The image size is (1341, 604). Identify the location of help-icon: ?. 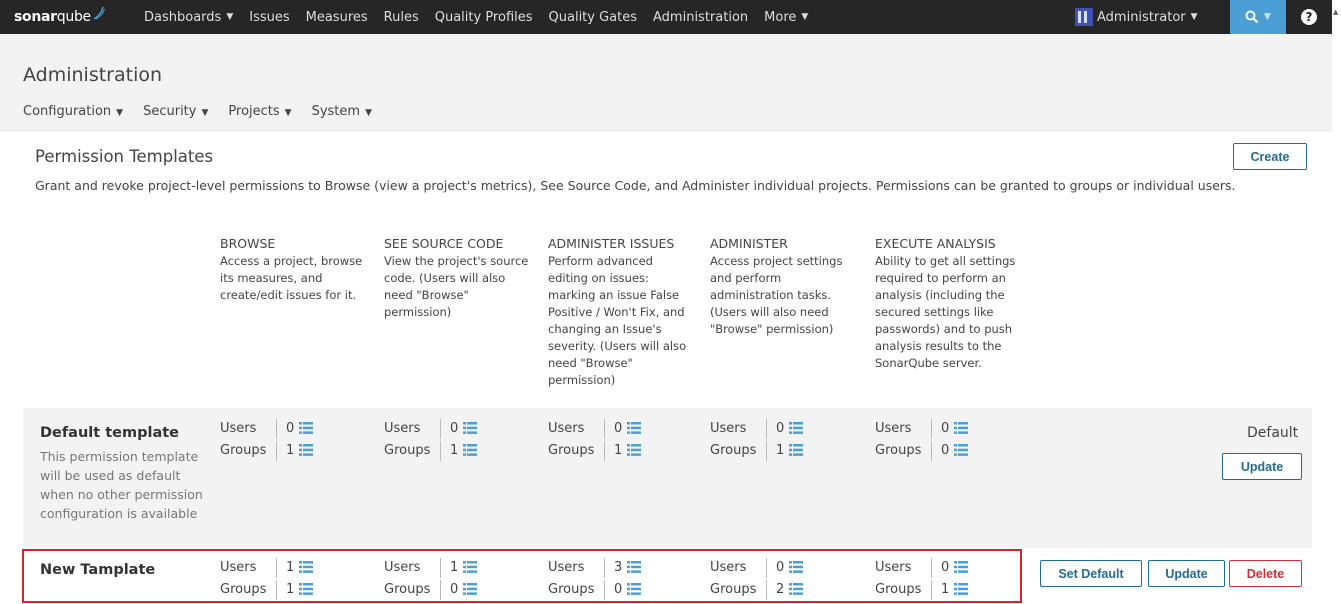
(1309, 17).